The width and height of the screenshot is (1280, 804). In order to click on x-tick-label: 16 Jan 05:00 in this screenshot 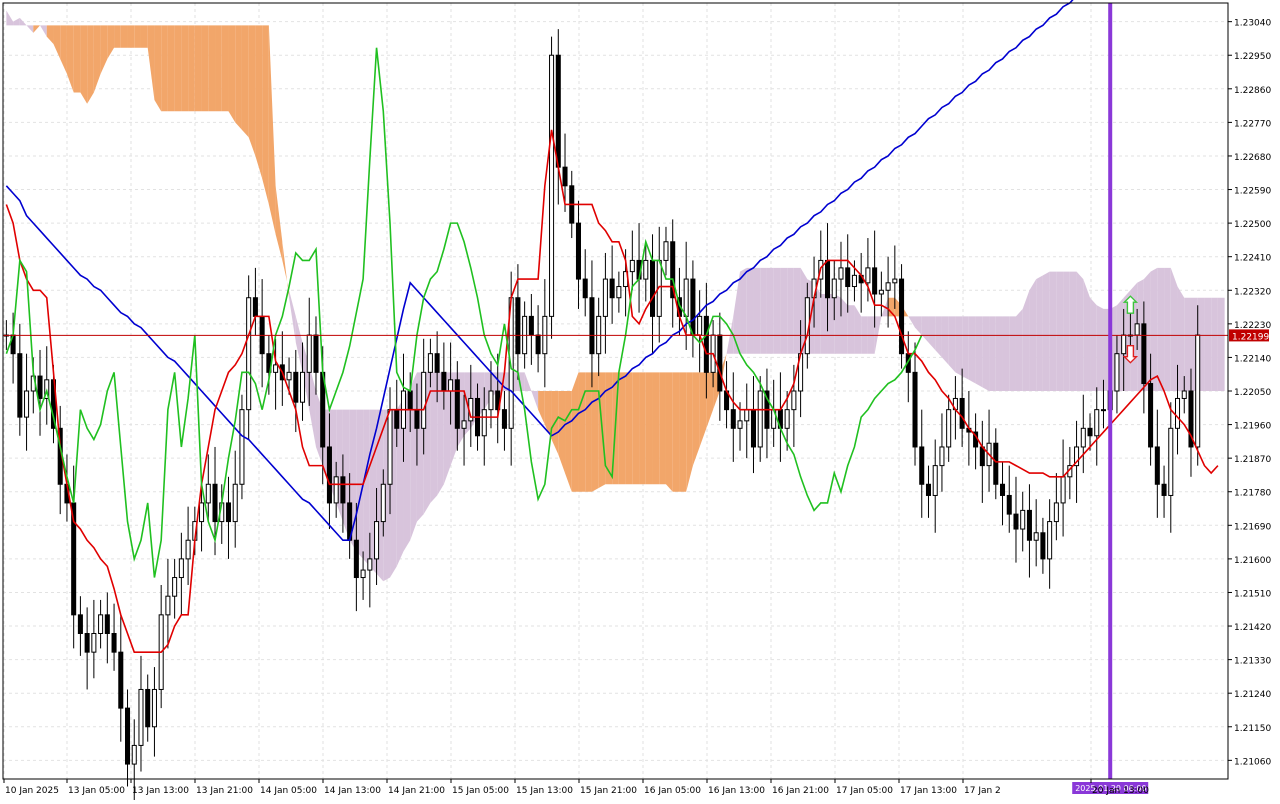, I will do `click(672, 791)`.